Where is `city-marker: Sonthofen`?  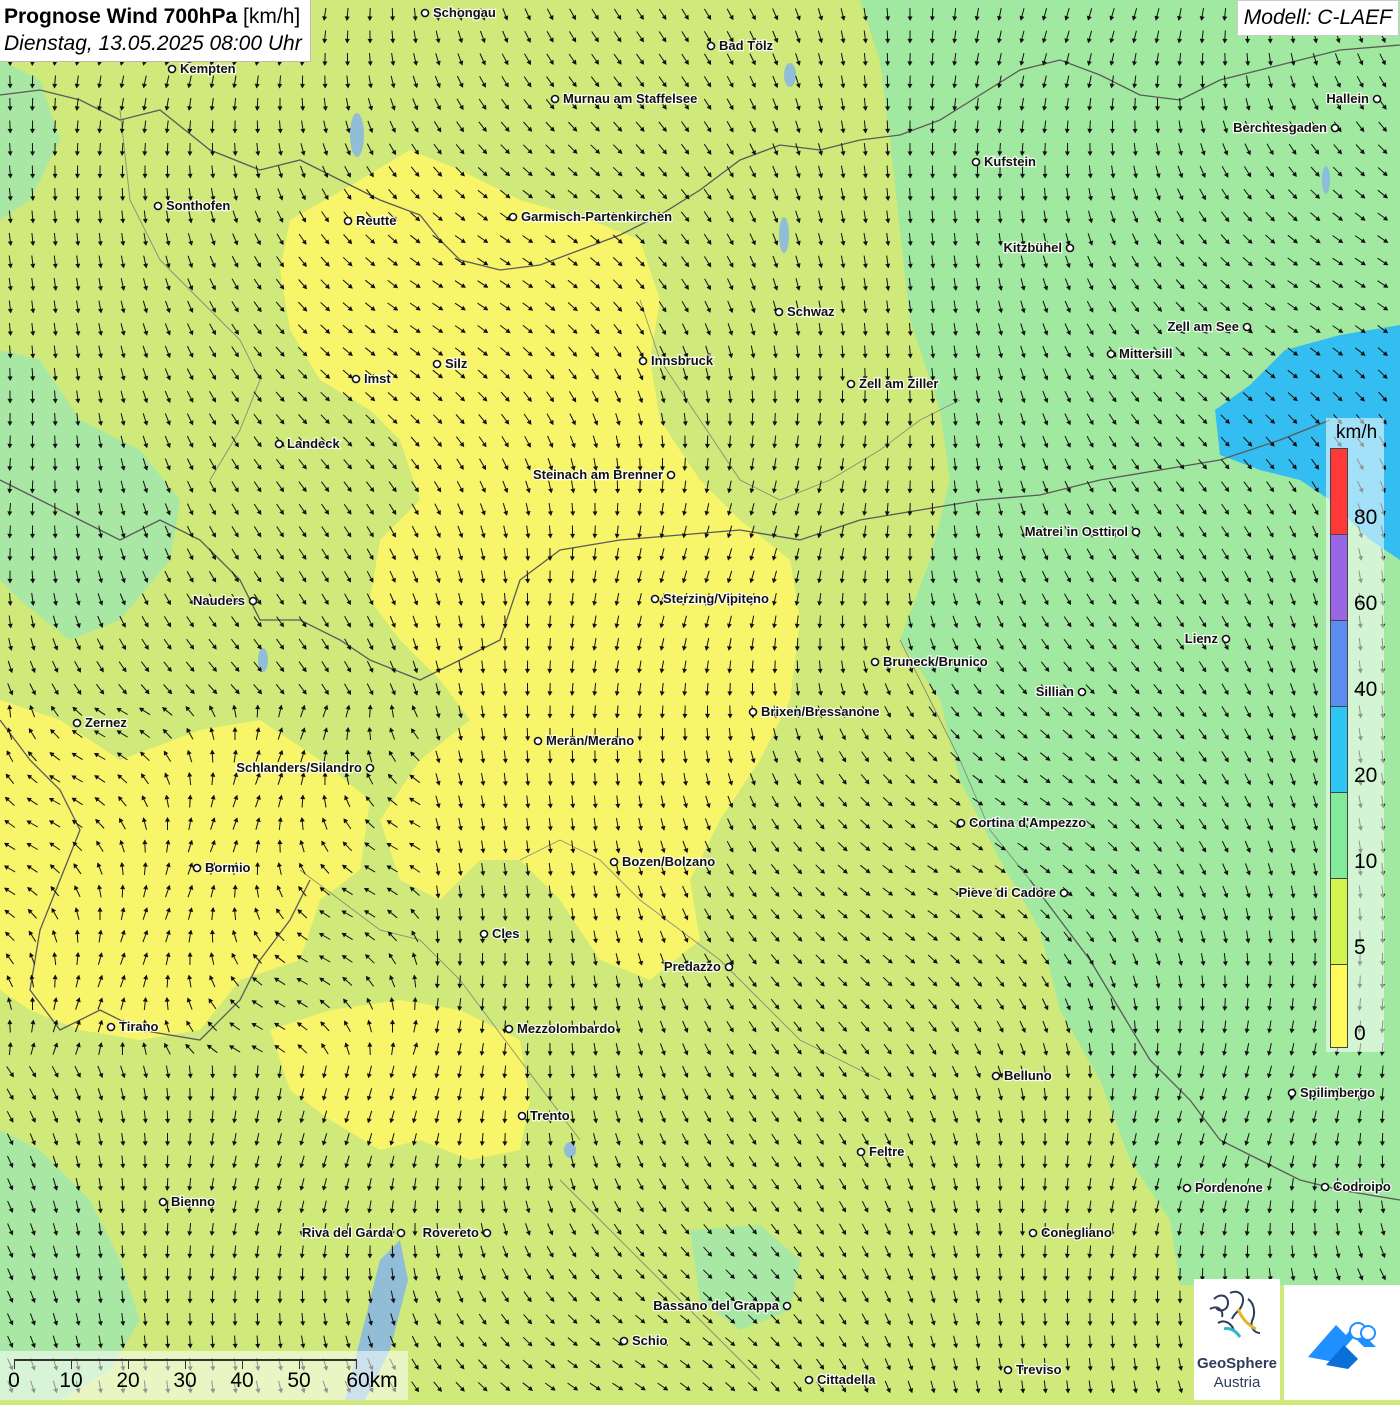
city-marker: Sonthofen is located at coordinates (193, 205).